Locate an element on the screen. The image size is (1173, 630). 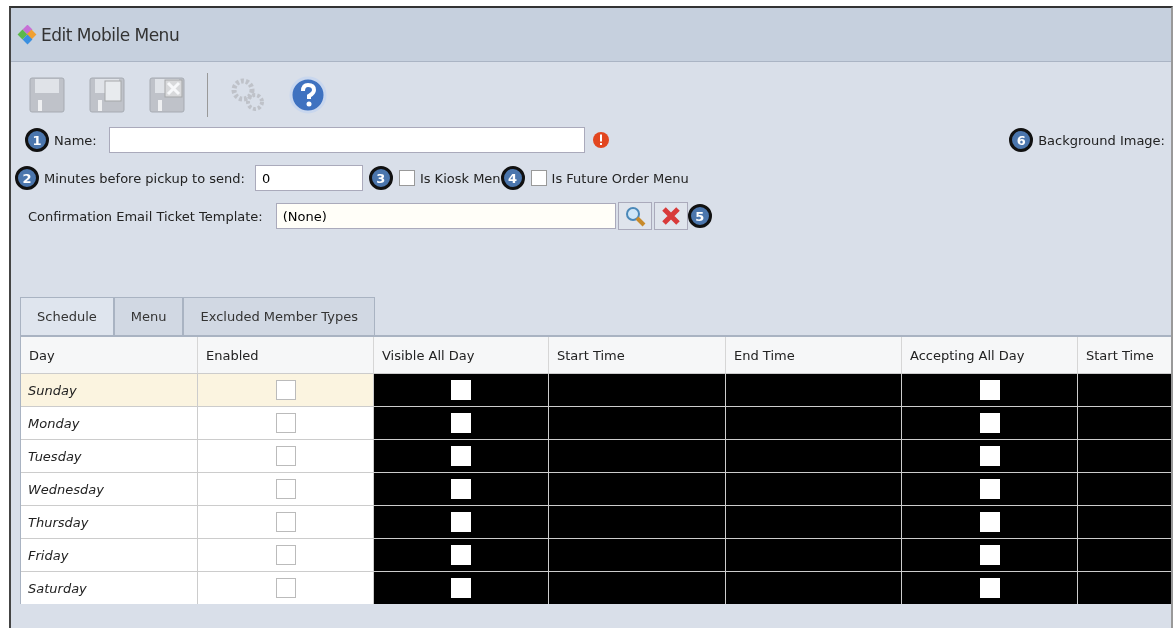
tab: Menu is located at coordinates (148, 316).